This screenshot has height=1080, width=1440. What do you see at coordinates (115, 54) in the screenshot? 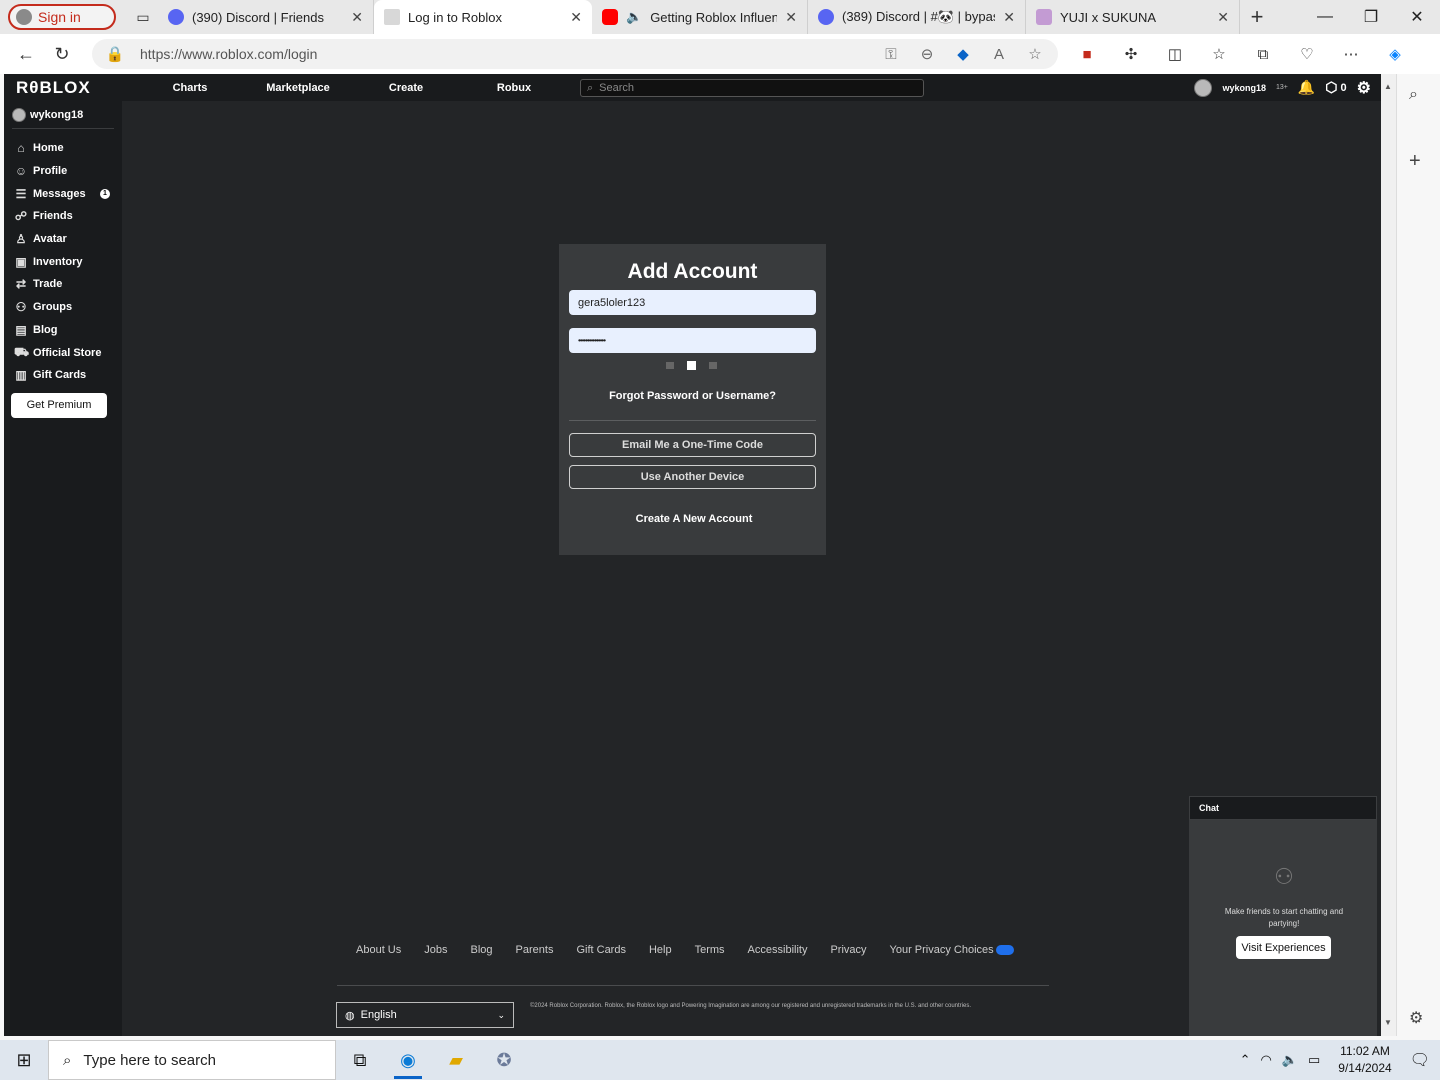
I see `lock-icon: 🔒` at bounding box center [115, 54].